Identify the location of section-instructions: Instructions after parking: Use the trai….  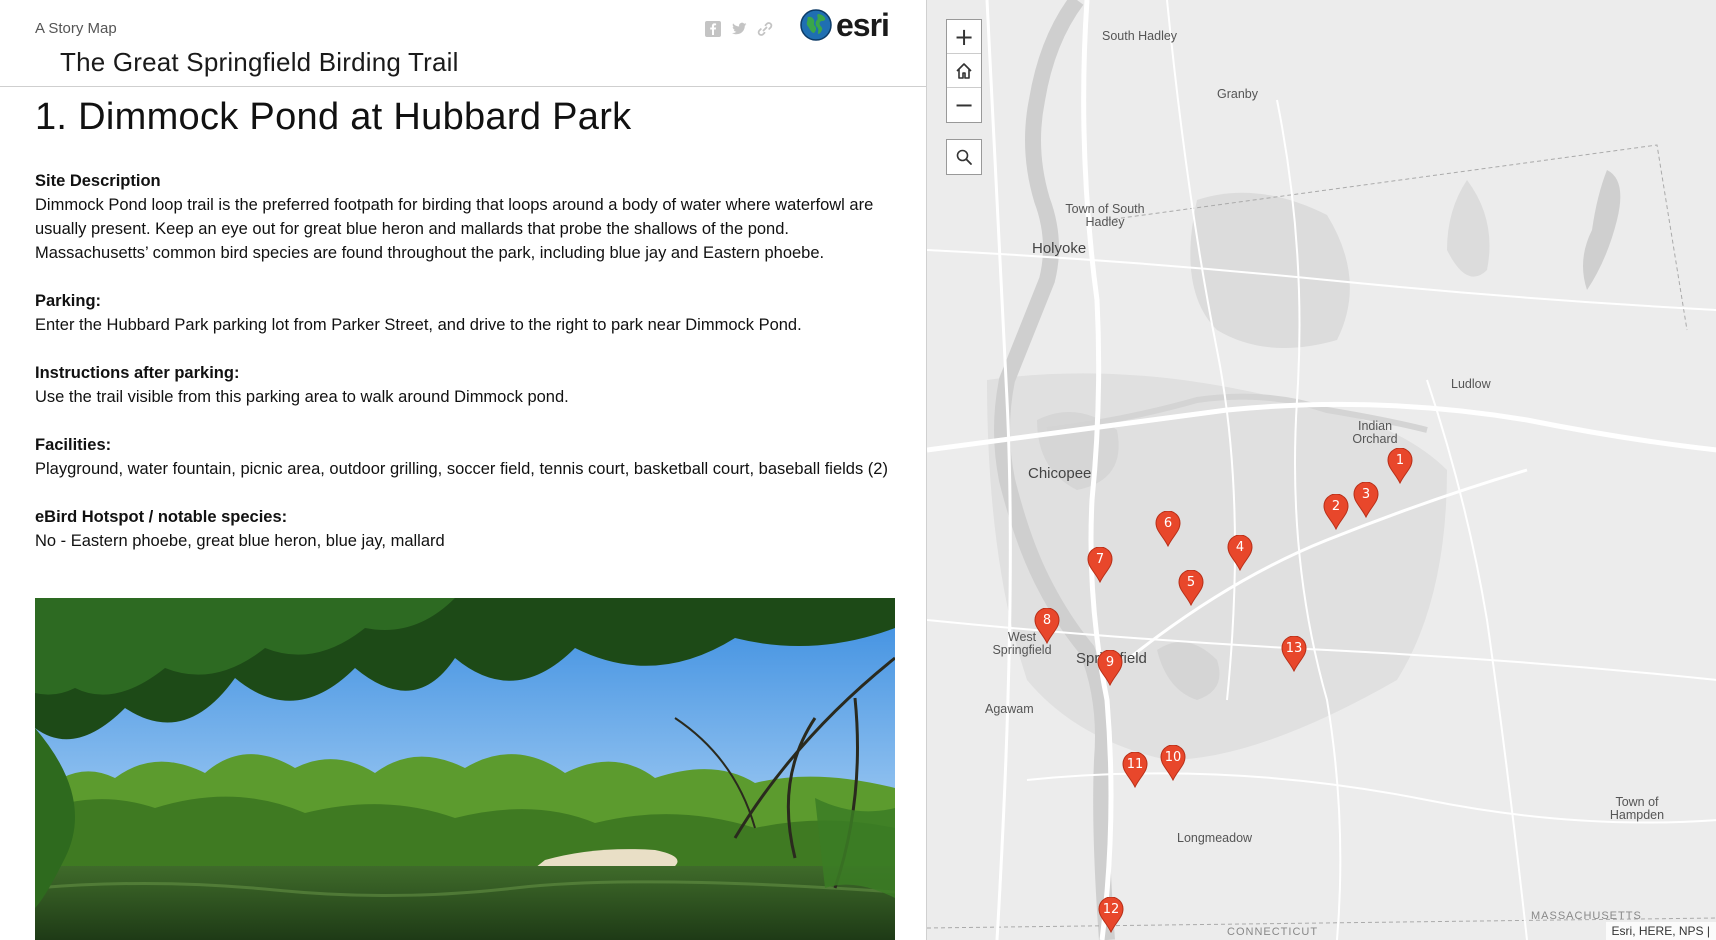
(465, 385).